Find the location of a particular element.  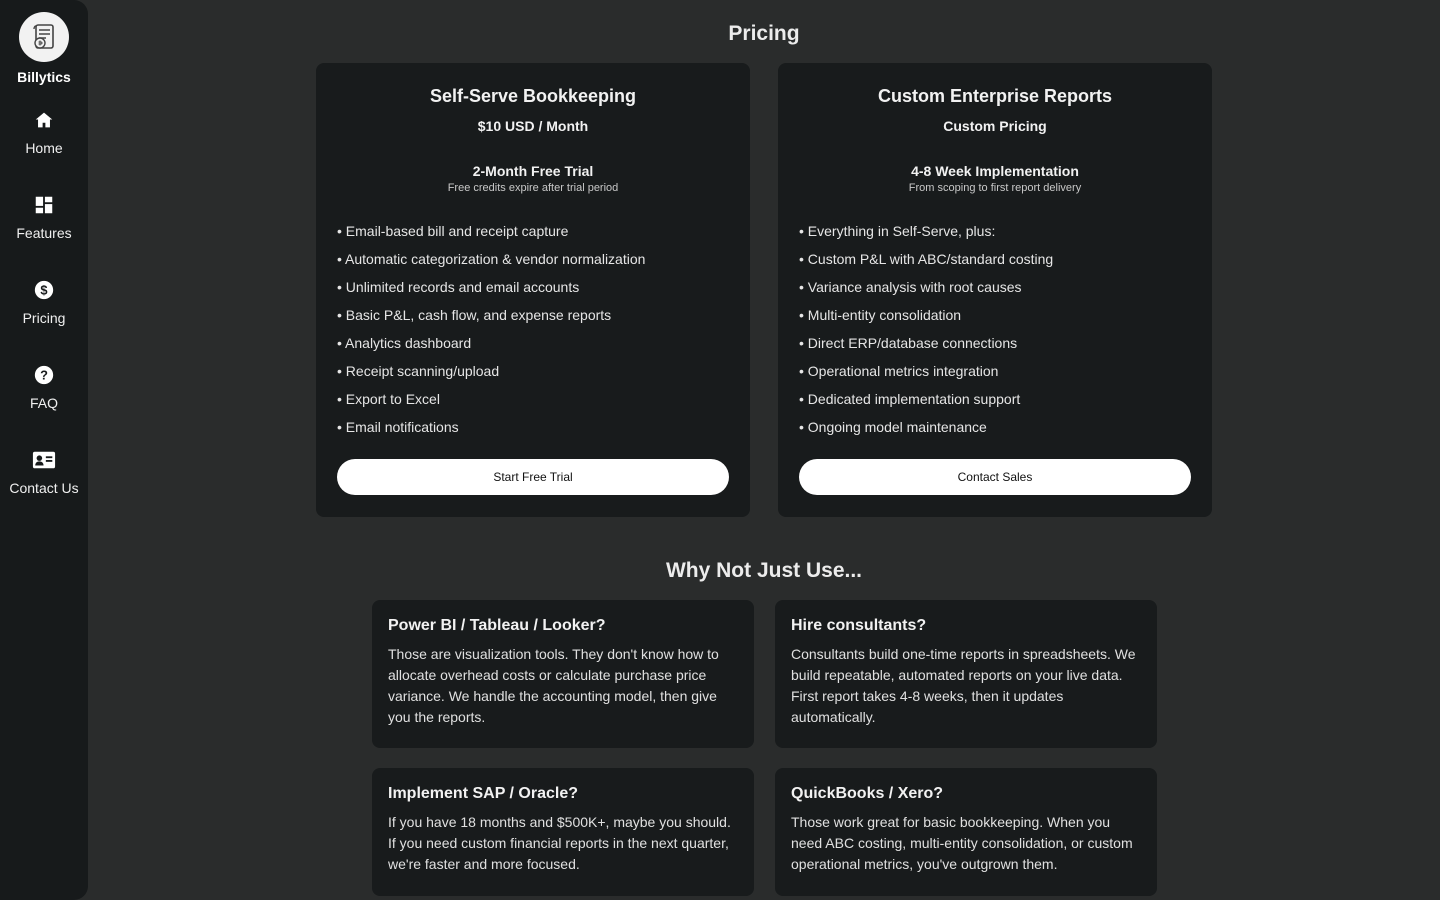

feature-item: Multi-entity consolidation is located at coordinates (926, 319).